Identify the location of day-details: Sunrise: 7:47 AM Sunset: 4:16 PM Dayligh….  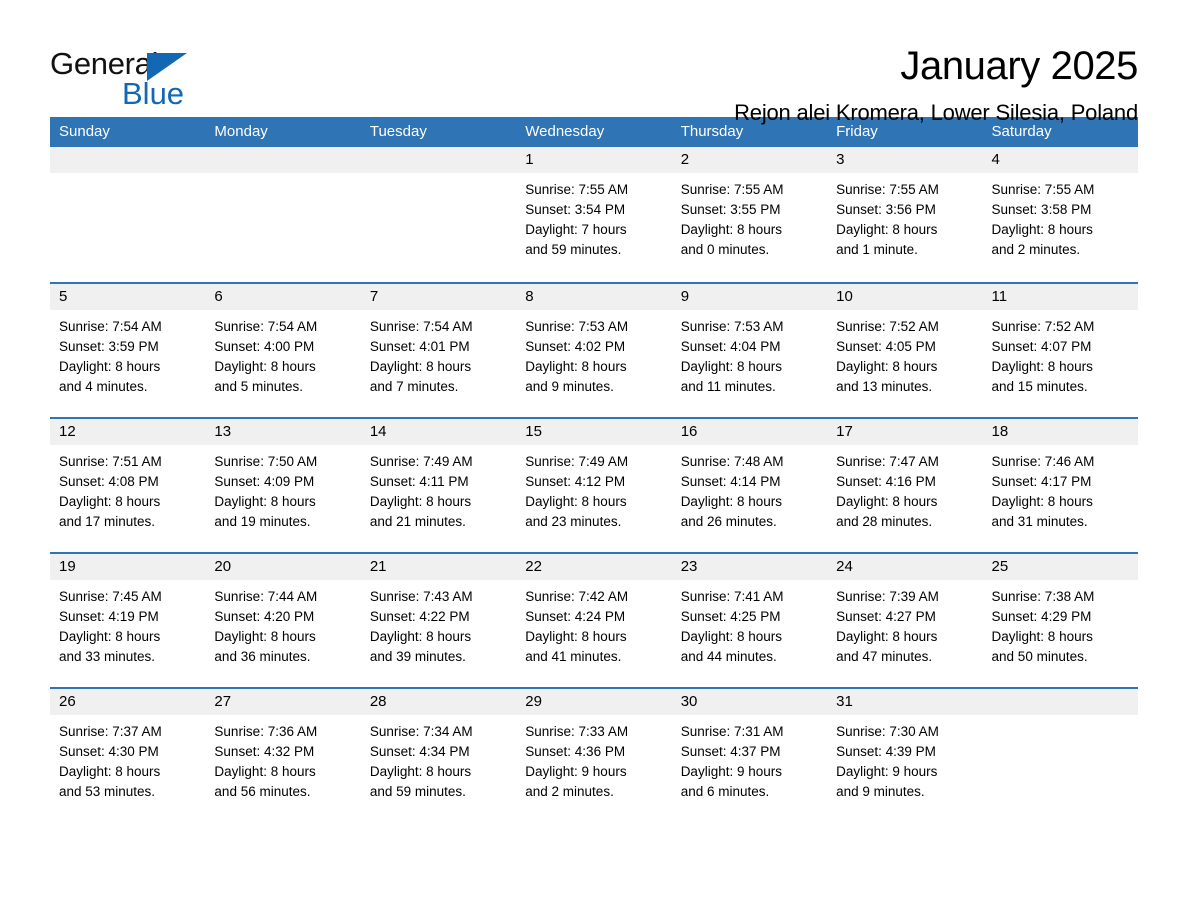
(904, 488).